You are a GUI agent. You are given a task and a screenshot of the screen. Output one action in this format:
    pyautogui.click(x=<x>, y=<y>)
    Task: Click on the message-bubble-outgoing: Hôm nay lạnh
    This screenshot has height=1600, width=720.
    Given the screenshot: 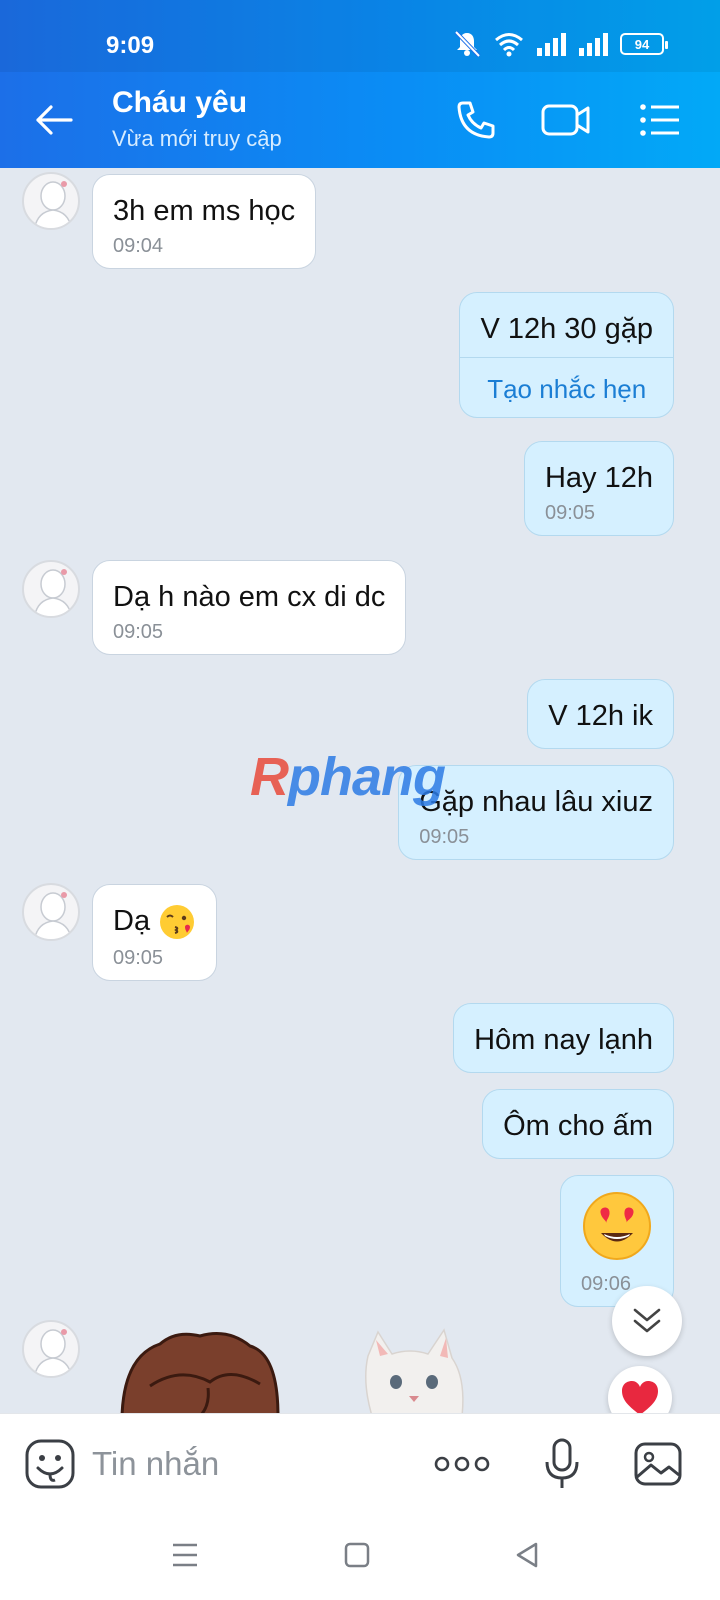 What is the action you would take?
    pyautogui.click(x=563, y=1038)
    